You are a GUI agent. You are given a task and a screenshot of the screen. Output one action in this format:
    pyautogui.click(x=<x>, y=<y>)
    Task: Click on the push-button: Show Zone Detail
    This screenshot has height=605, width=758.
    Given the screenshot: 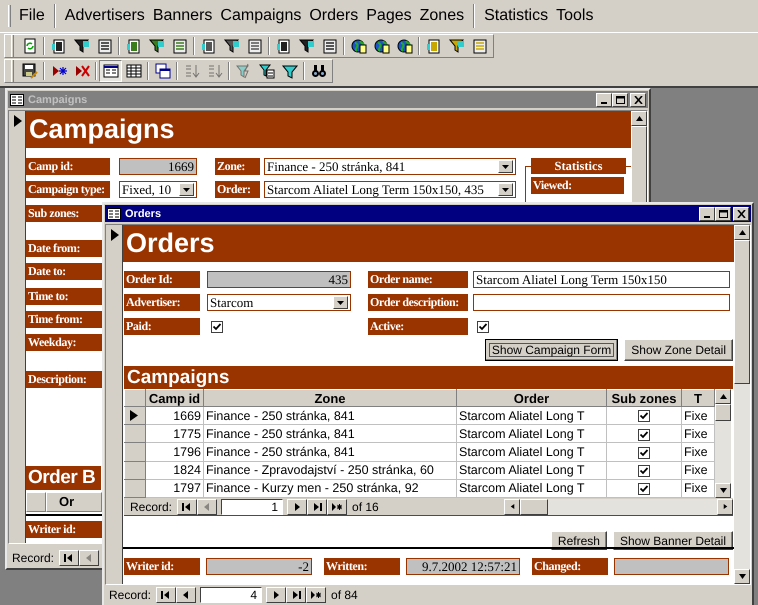 What is the action you would take?
    pyautogui.click(x=678, y=350)
    